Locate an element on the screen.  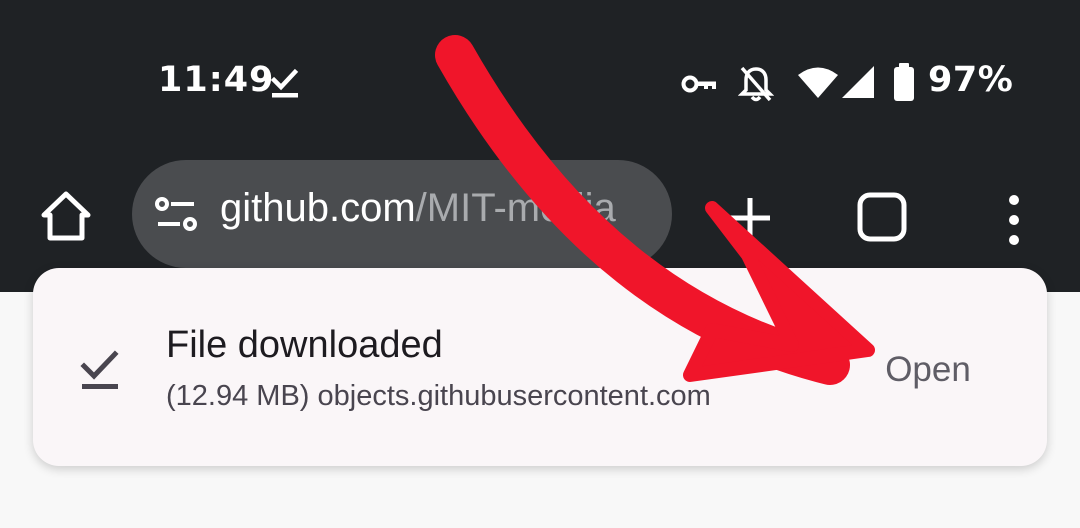
more-vert-icon is located at coordinates (1014, 220).